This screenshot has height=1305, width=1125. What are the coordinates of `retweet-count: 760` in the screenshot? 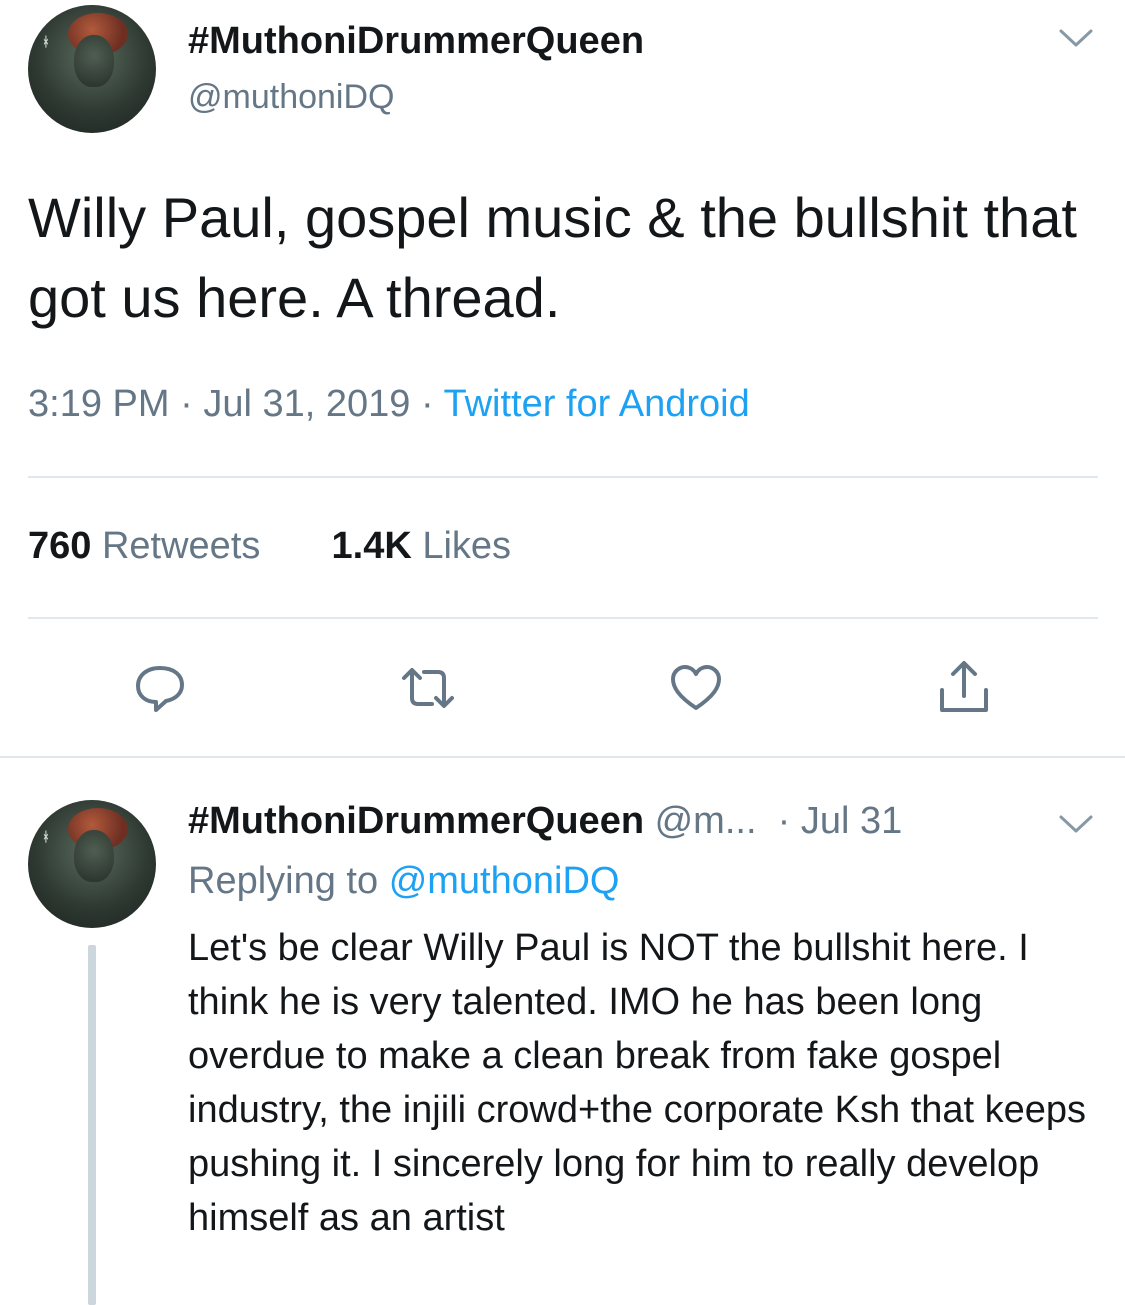 It's located at (60, 546).